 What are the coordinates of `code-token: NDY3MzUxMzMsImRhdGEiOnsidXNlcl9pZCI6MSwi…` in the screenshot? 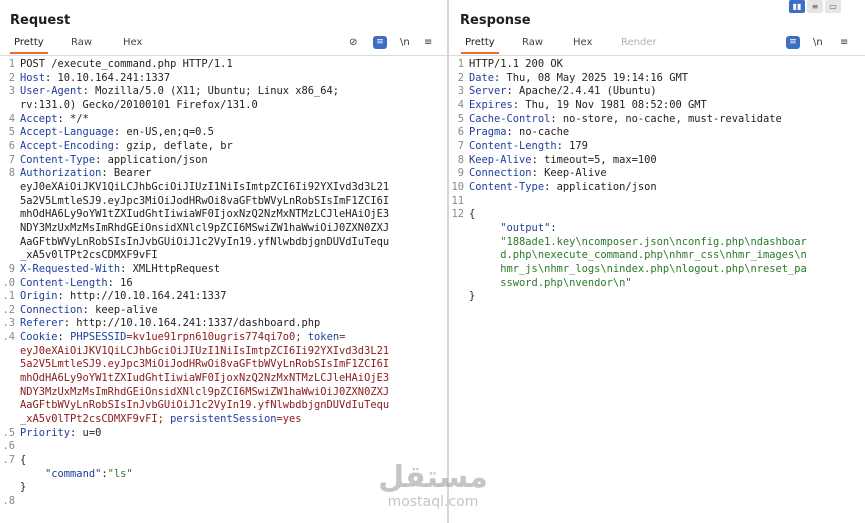 It's located at (205, 227).